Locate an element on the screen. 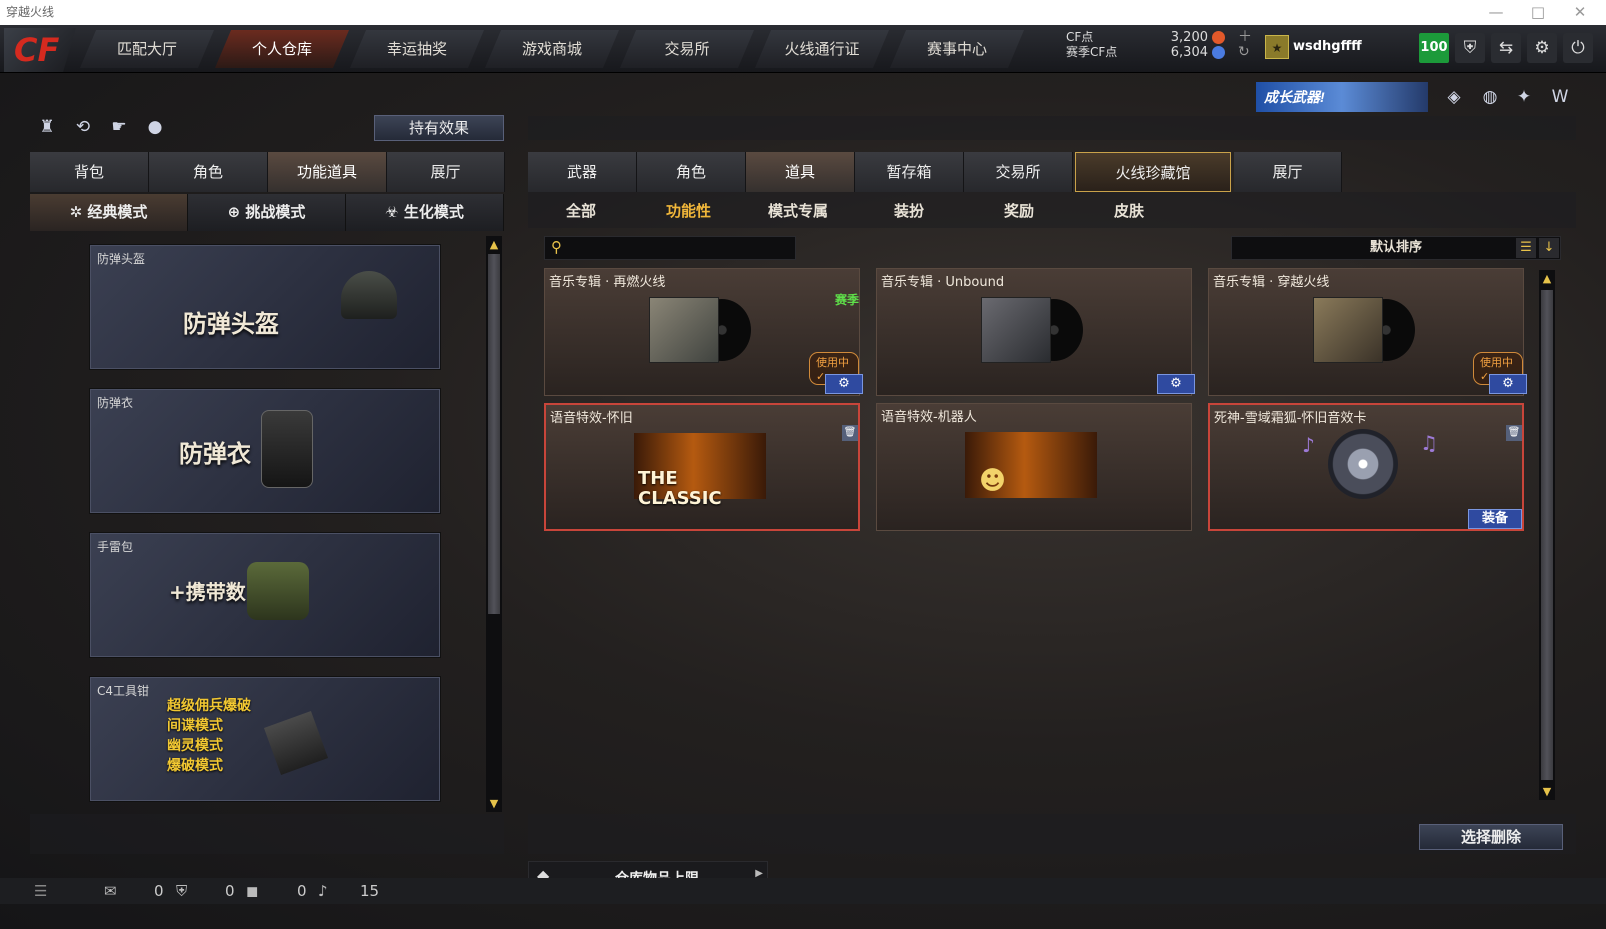 This screenshot has height=929, width=1606. minimize-button: — is located at coordinates (1496, 12).